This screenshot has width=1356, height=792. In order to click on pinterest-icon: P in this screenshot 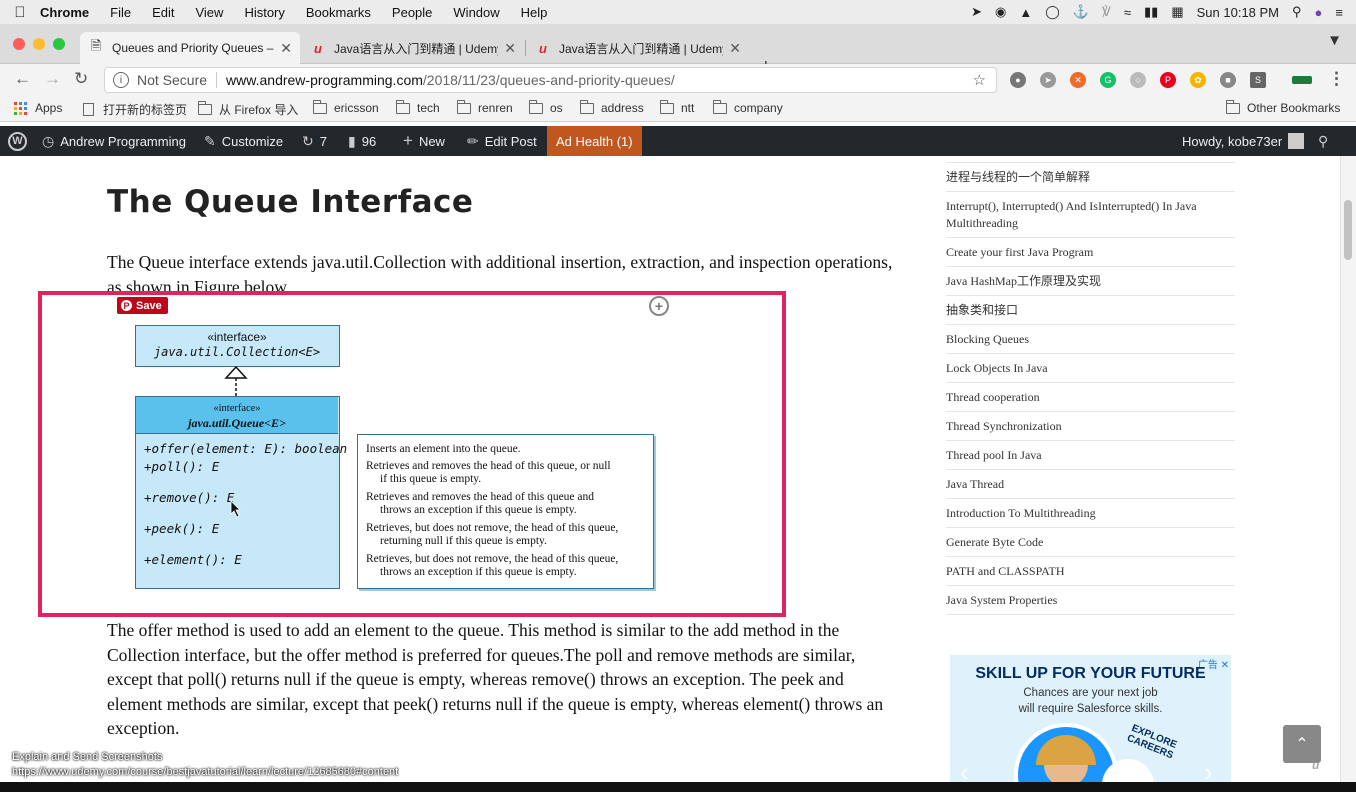, I will do `click(1168, 80)`.